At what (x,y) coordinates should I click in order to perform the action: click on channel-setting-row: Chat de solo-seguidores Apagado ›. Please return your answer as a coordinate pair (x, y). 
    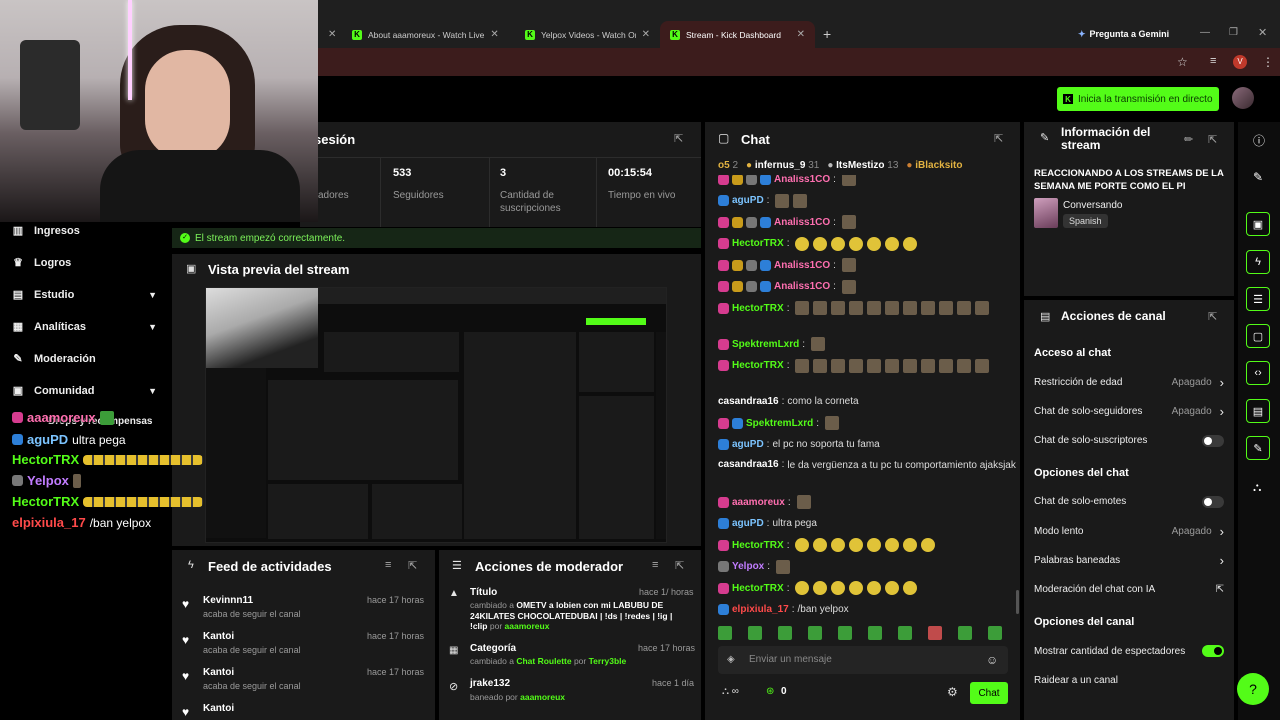
    Looking at the image, I should click on (1129, 411).